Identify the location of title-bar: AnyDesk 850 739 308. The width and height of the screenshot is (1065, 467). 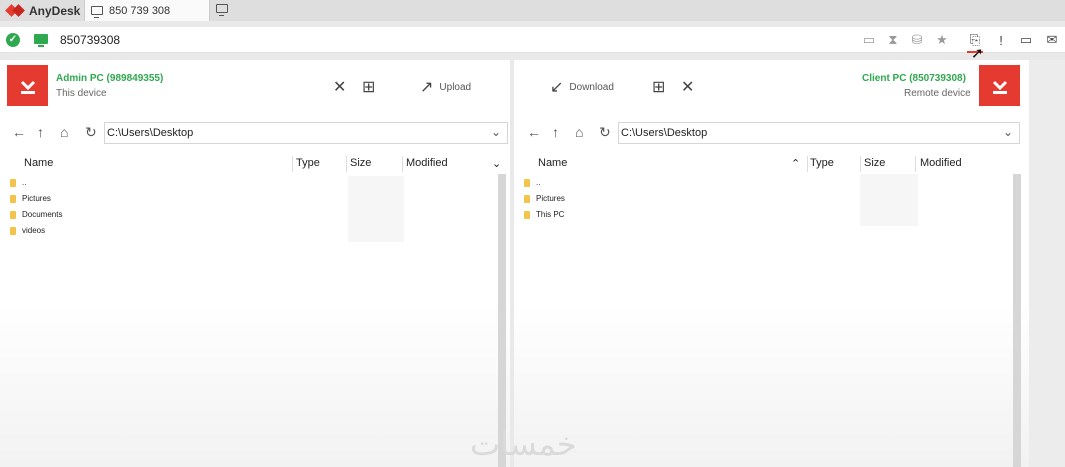
(532, 10).